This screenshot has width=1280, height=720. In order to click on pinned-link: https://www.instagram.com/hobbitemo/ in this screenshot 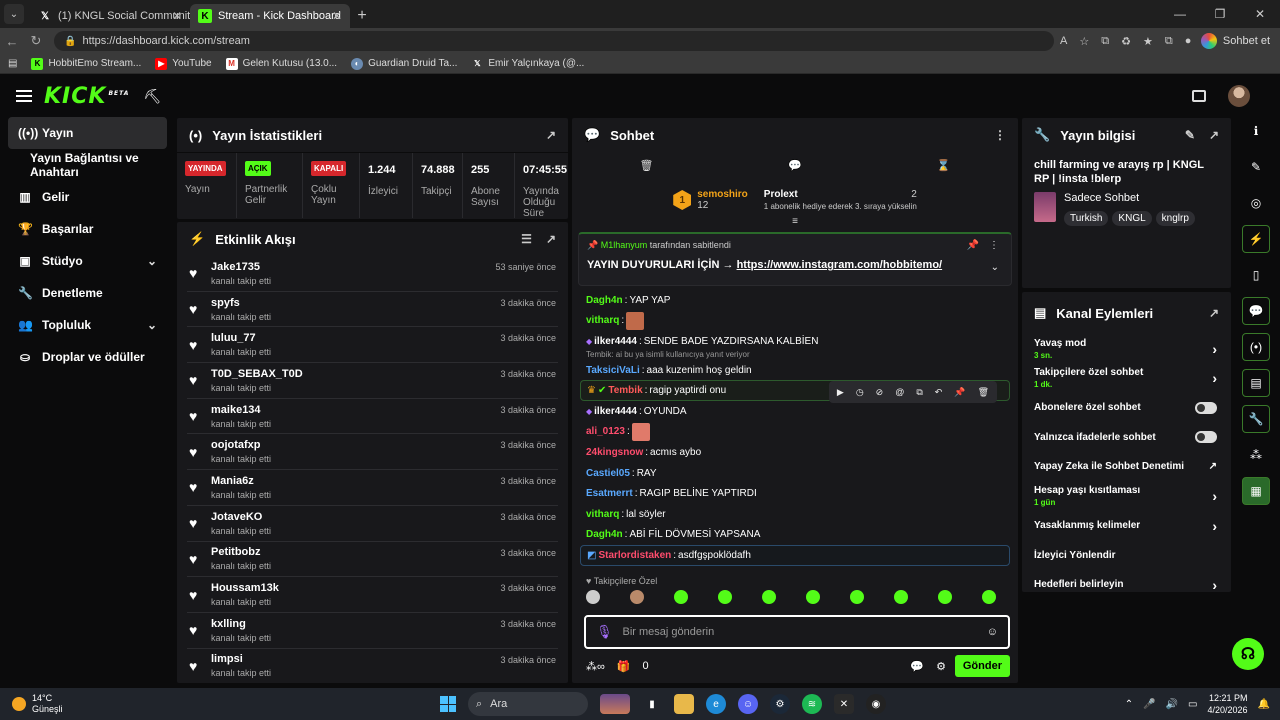, I will do `click(840, 265)`.